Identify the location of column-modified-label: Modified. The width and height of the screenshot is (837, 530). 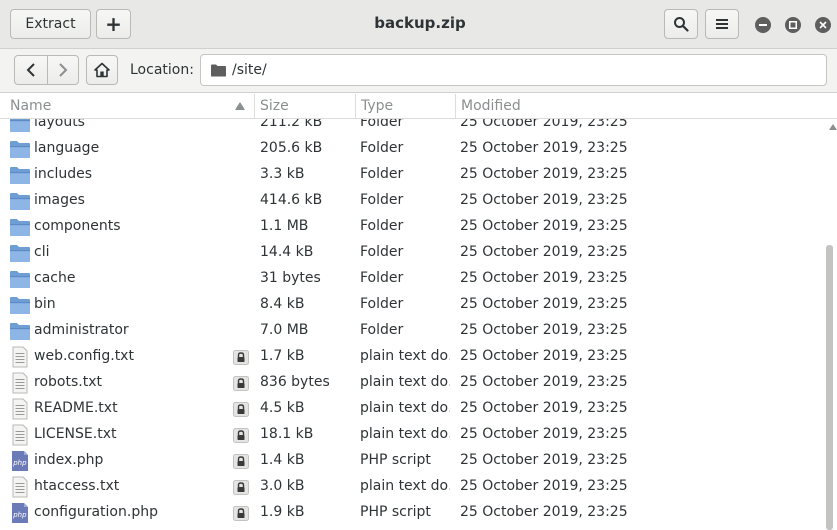
(491, 106).